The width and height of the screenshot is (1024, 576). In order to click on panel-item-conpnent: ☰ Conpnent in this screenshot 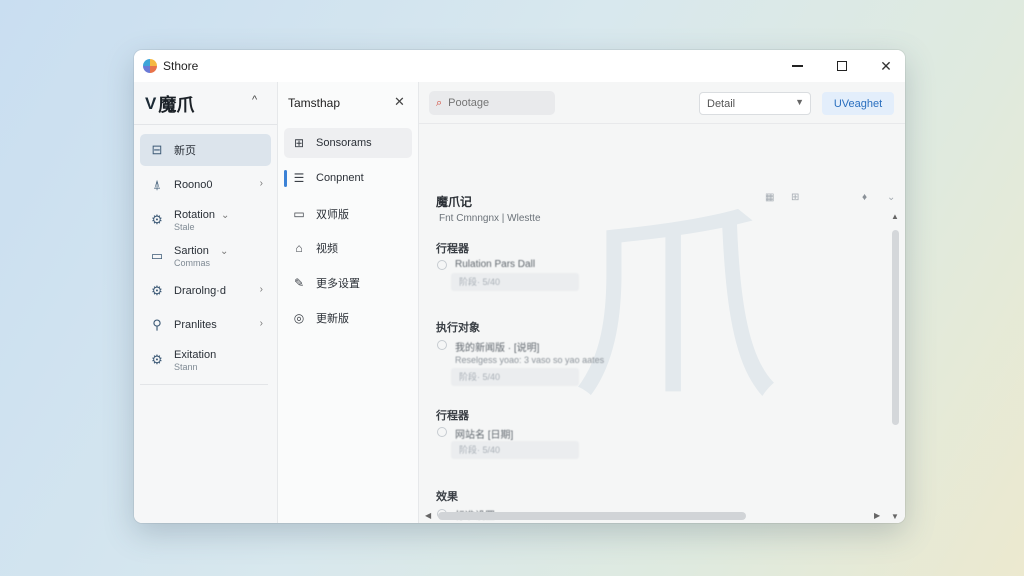, I will do `click(348, 178)`.